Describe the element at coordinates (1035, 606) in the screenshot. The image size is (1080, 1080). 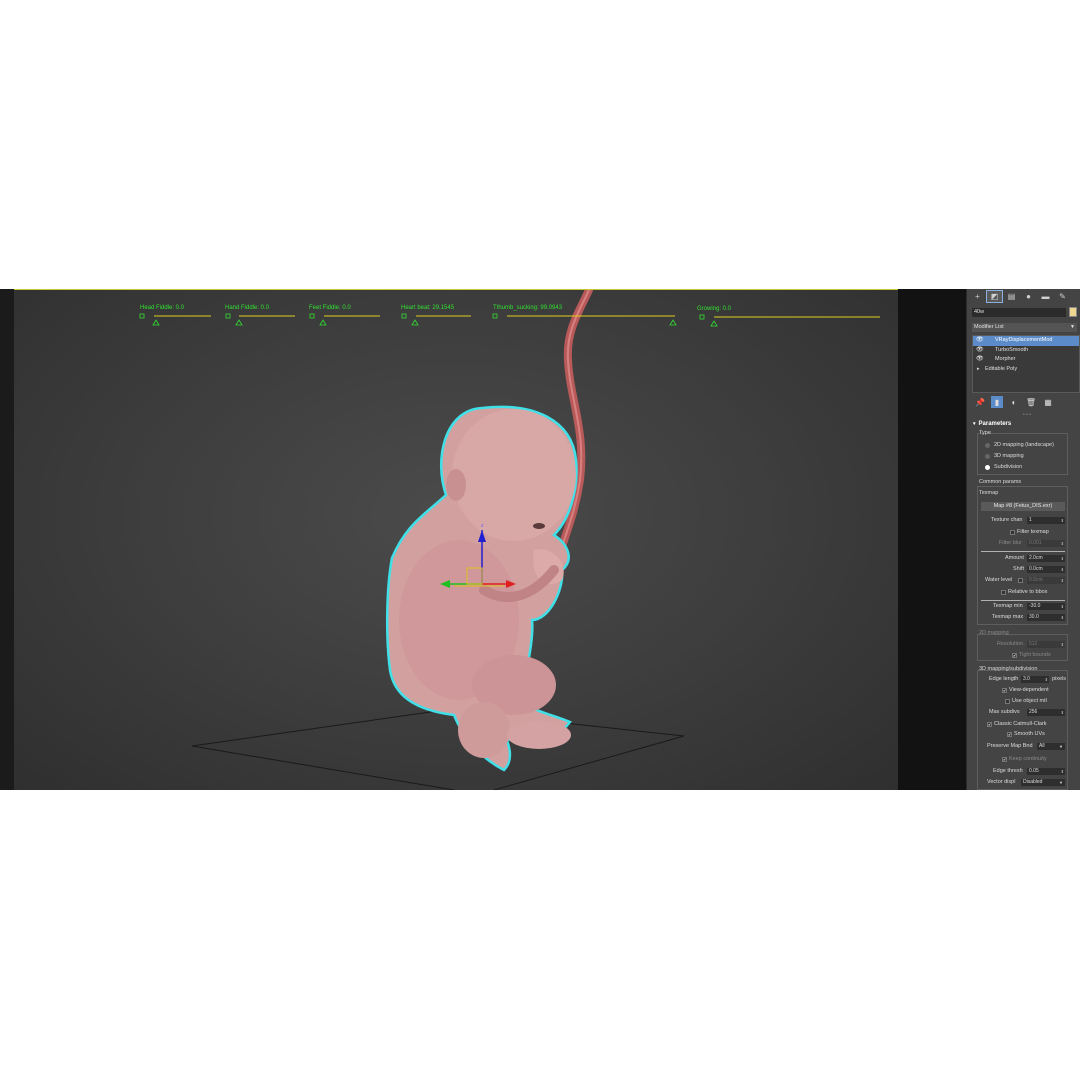
I see `texmap-min-value: -30.0` at that location.